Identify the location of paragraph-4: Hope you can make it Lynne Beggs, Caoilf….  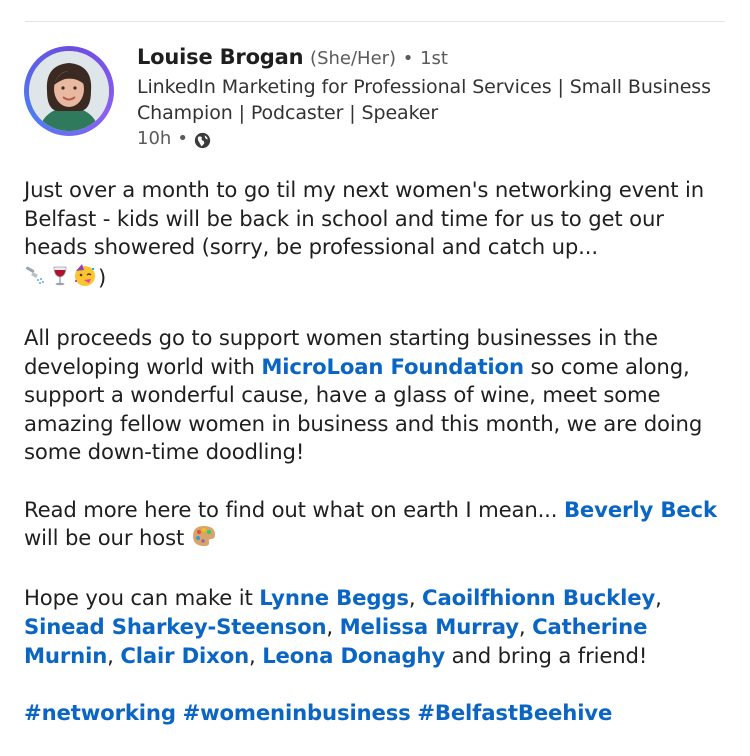
(376, 627).